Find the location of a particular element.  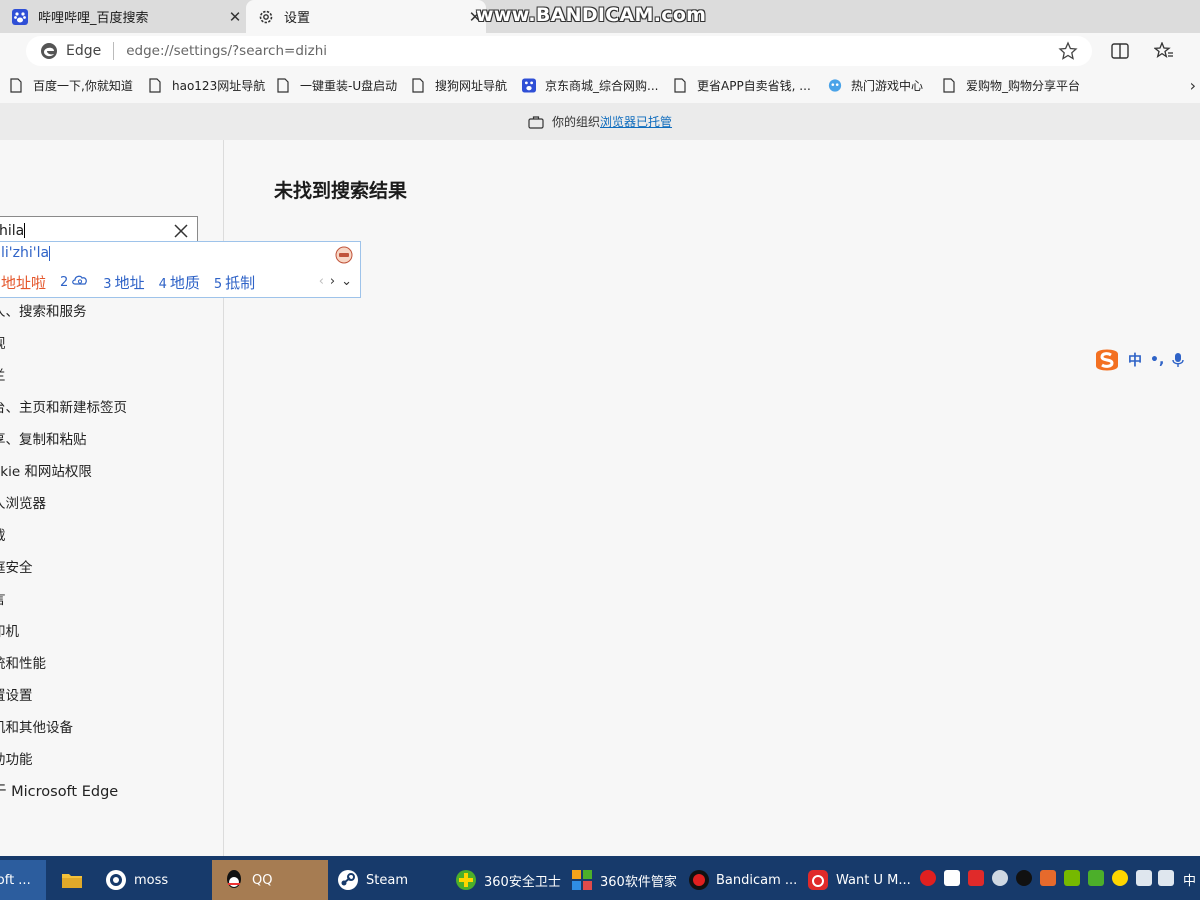

menu-item-profile-search: 人、搜索和服务 is located at coordinates (111, 310).